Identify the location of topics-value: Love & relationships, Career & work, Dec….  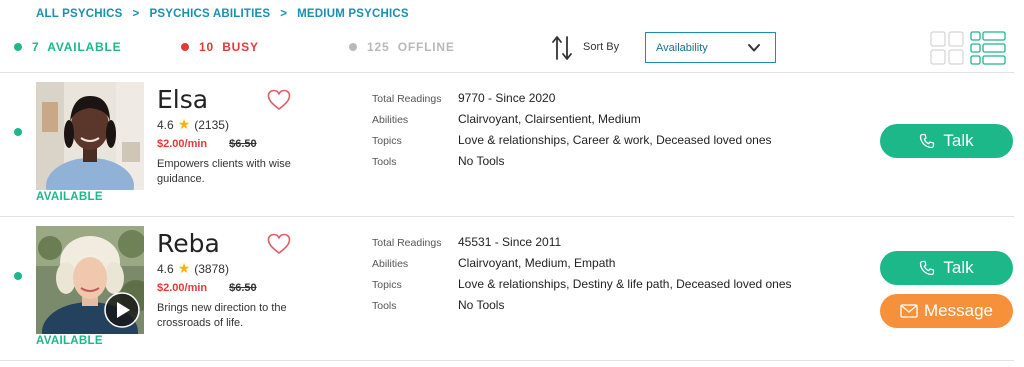
(615, 140).